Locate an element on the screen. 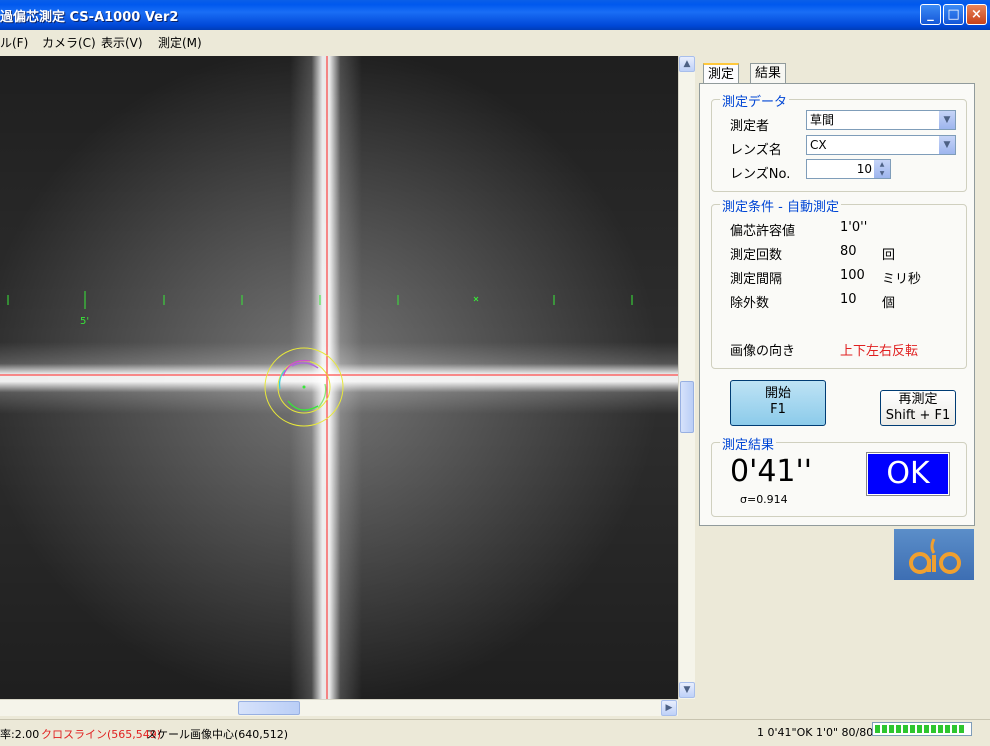 This screenshot has height=746, width=990. spinner-arrows-icon: ▲ ▼ is located at coordinates (881, 169).